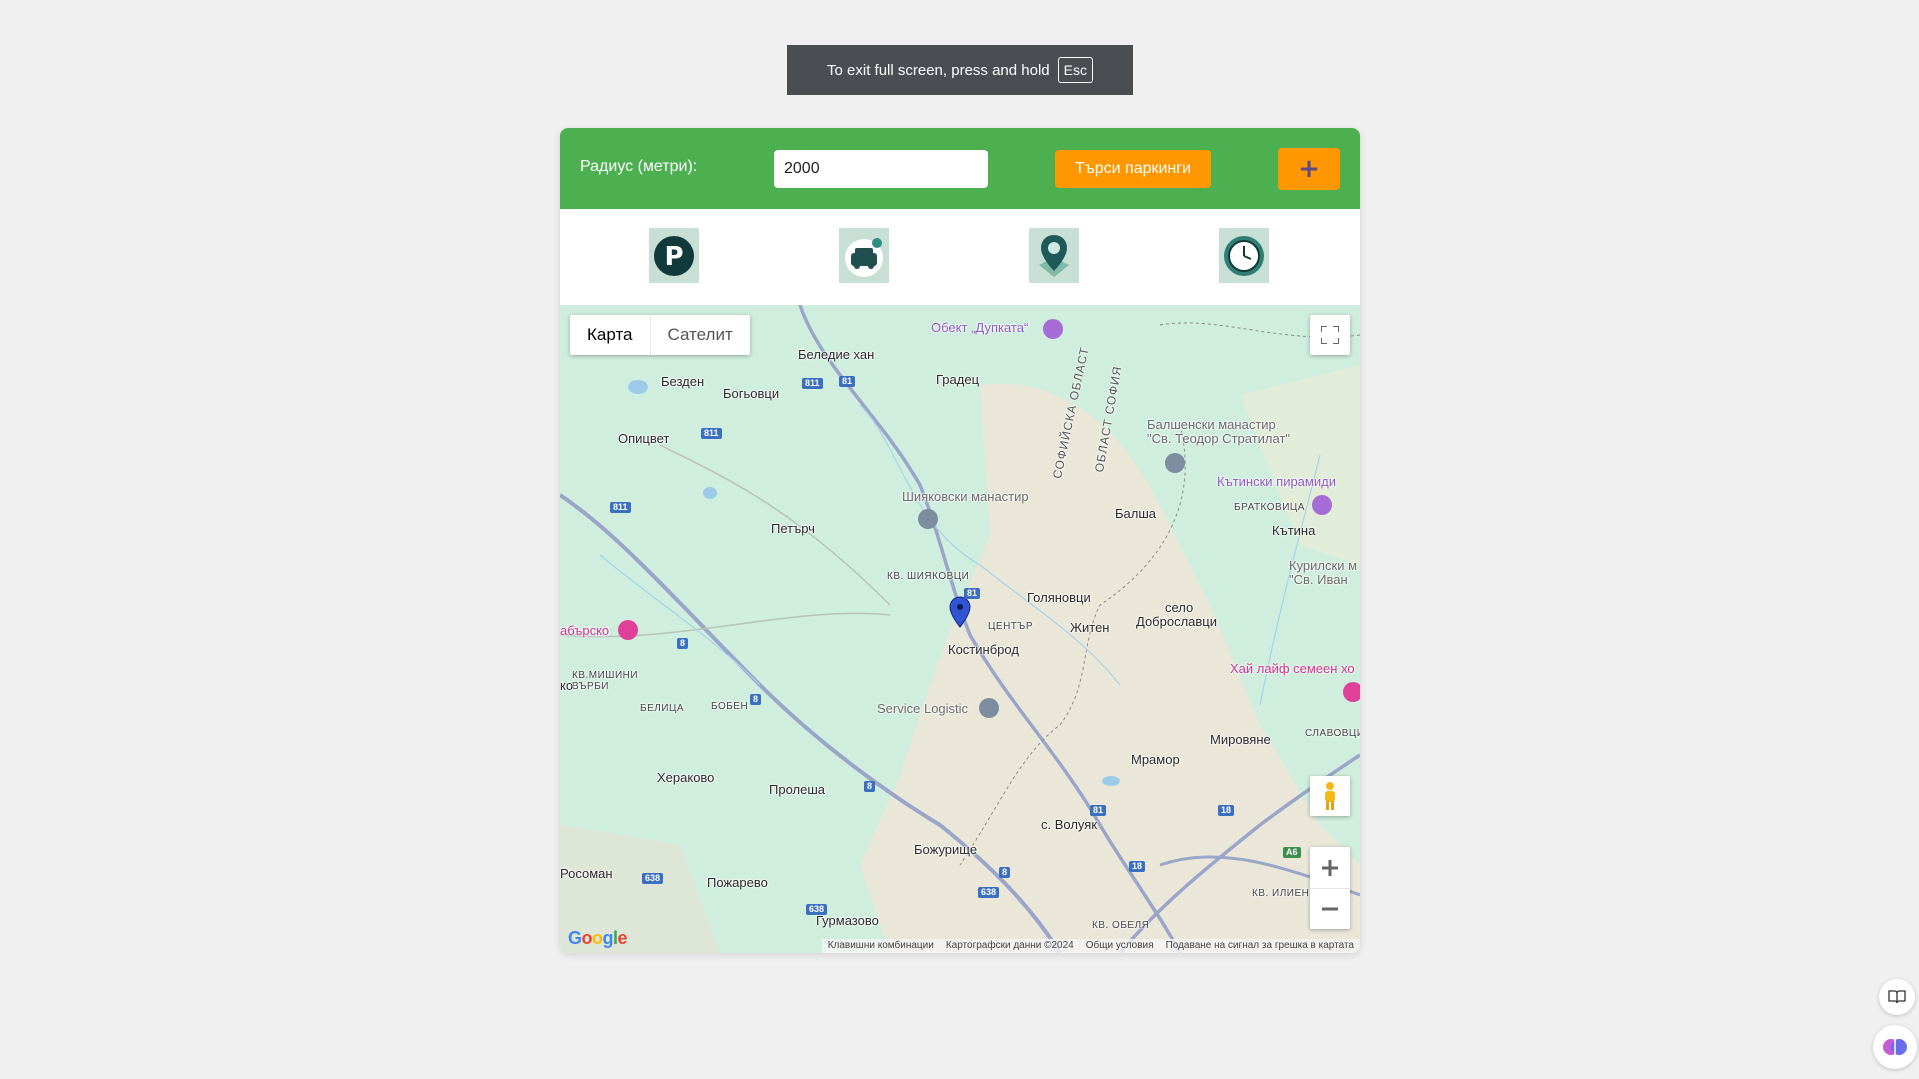  What do you see at coordinates (639, 166) in the screenshot?
I see `radius-label: Радиус (метри):` at bounding box center [639, 166].